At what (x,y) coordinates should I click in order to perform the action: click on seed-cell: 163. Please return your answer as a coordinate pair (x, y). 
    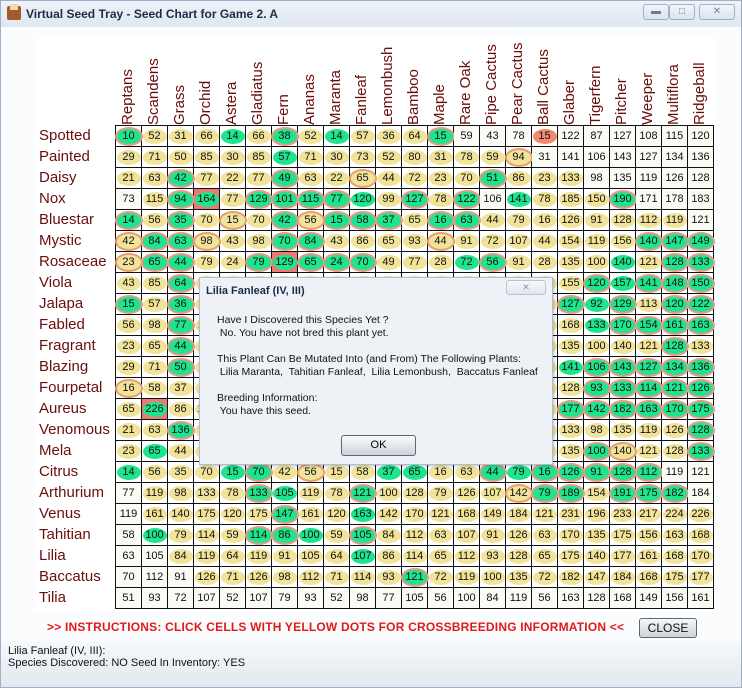
    Looking at the image, I should click on (362, 514).